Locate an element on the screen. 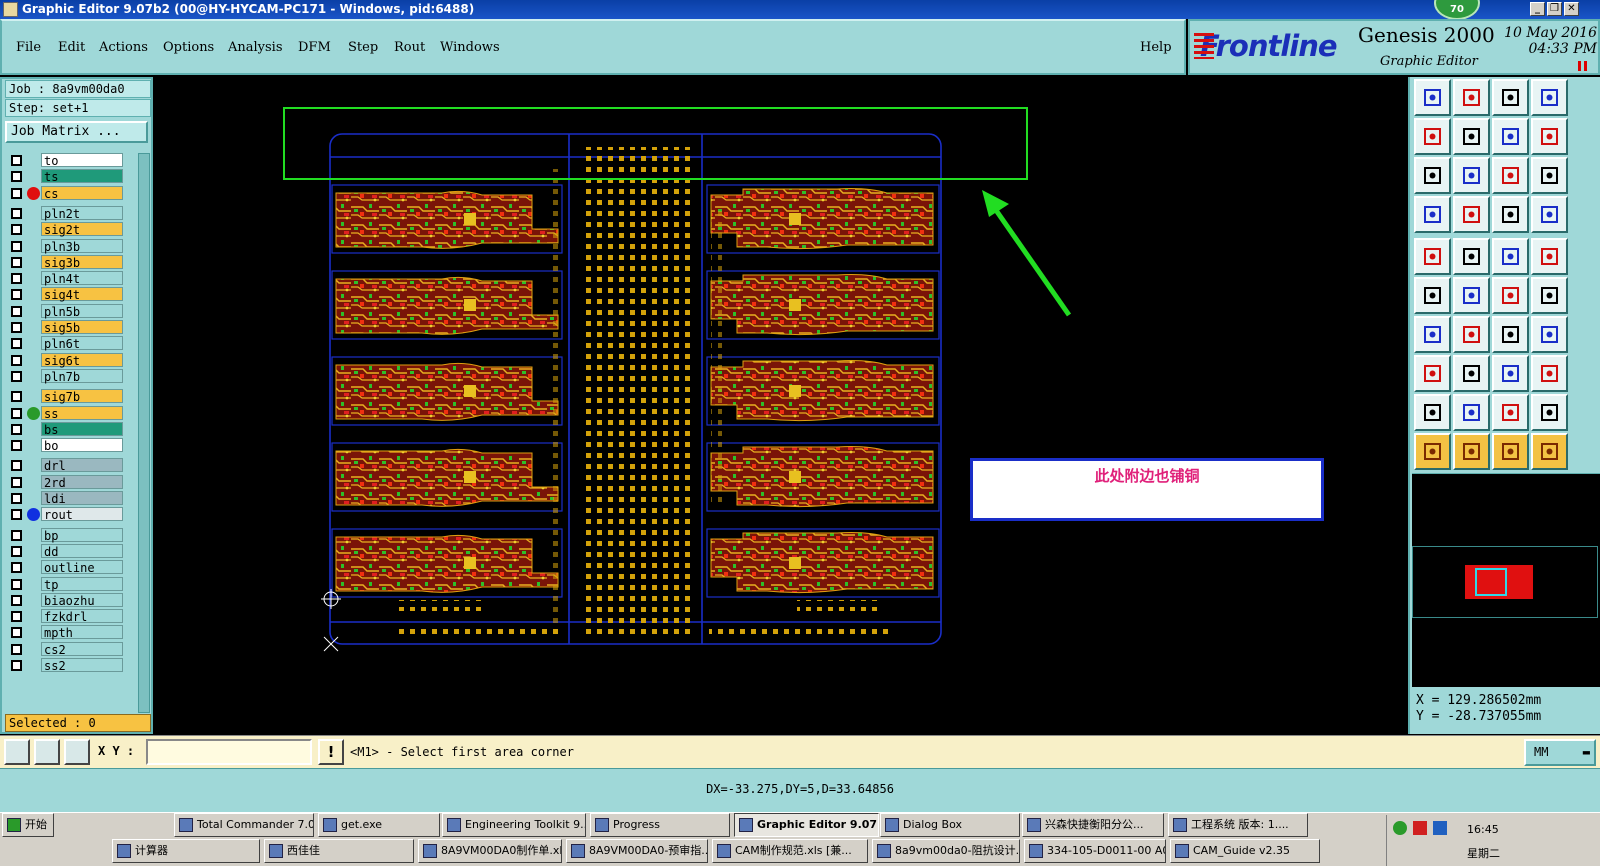  close-button: ✕ is located at coordinates (1571, 9).